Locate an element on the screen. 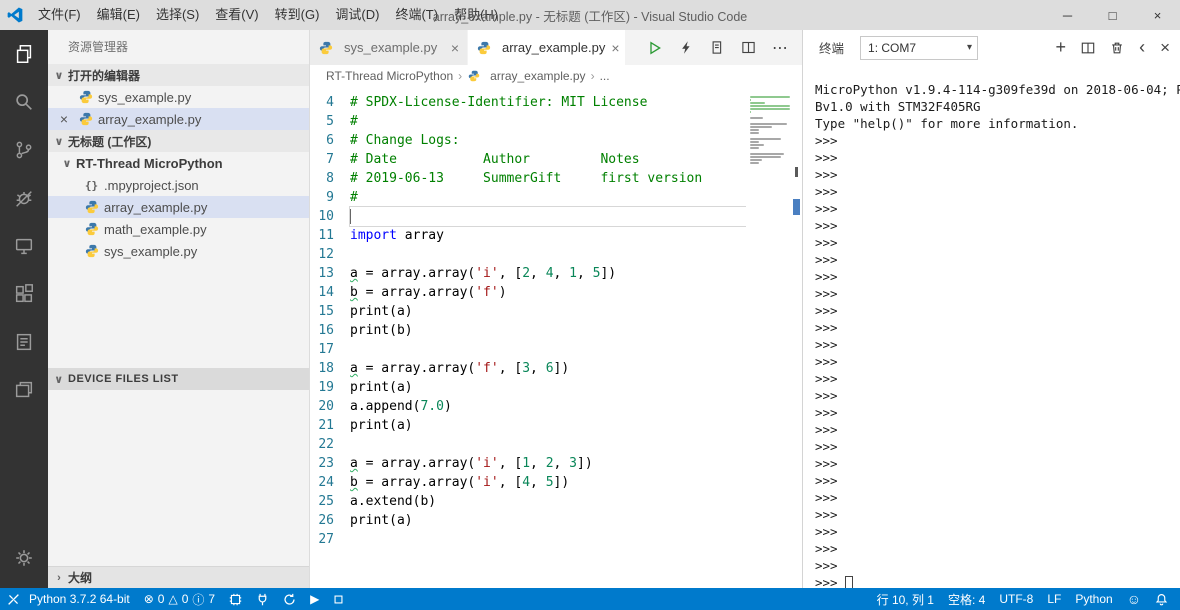 The width and height of the screenshot is (1180, 610). open-editor-item-array: × array_example.py is located at coordinates (178, 119).